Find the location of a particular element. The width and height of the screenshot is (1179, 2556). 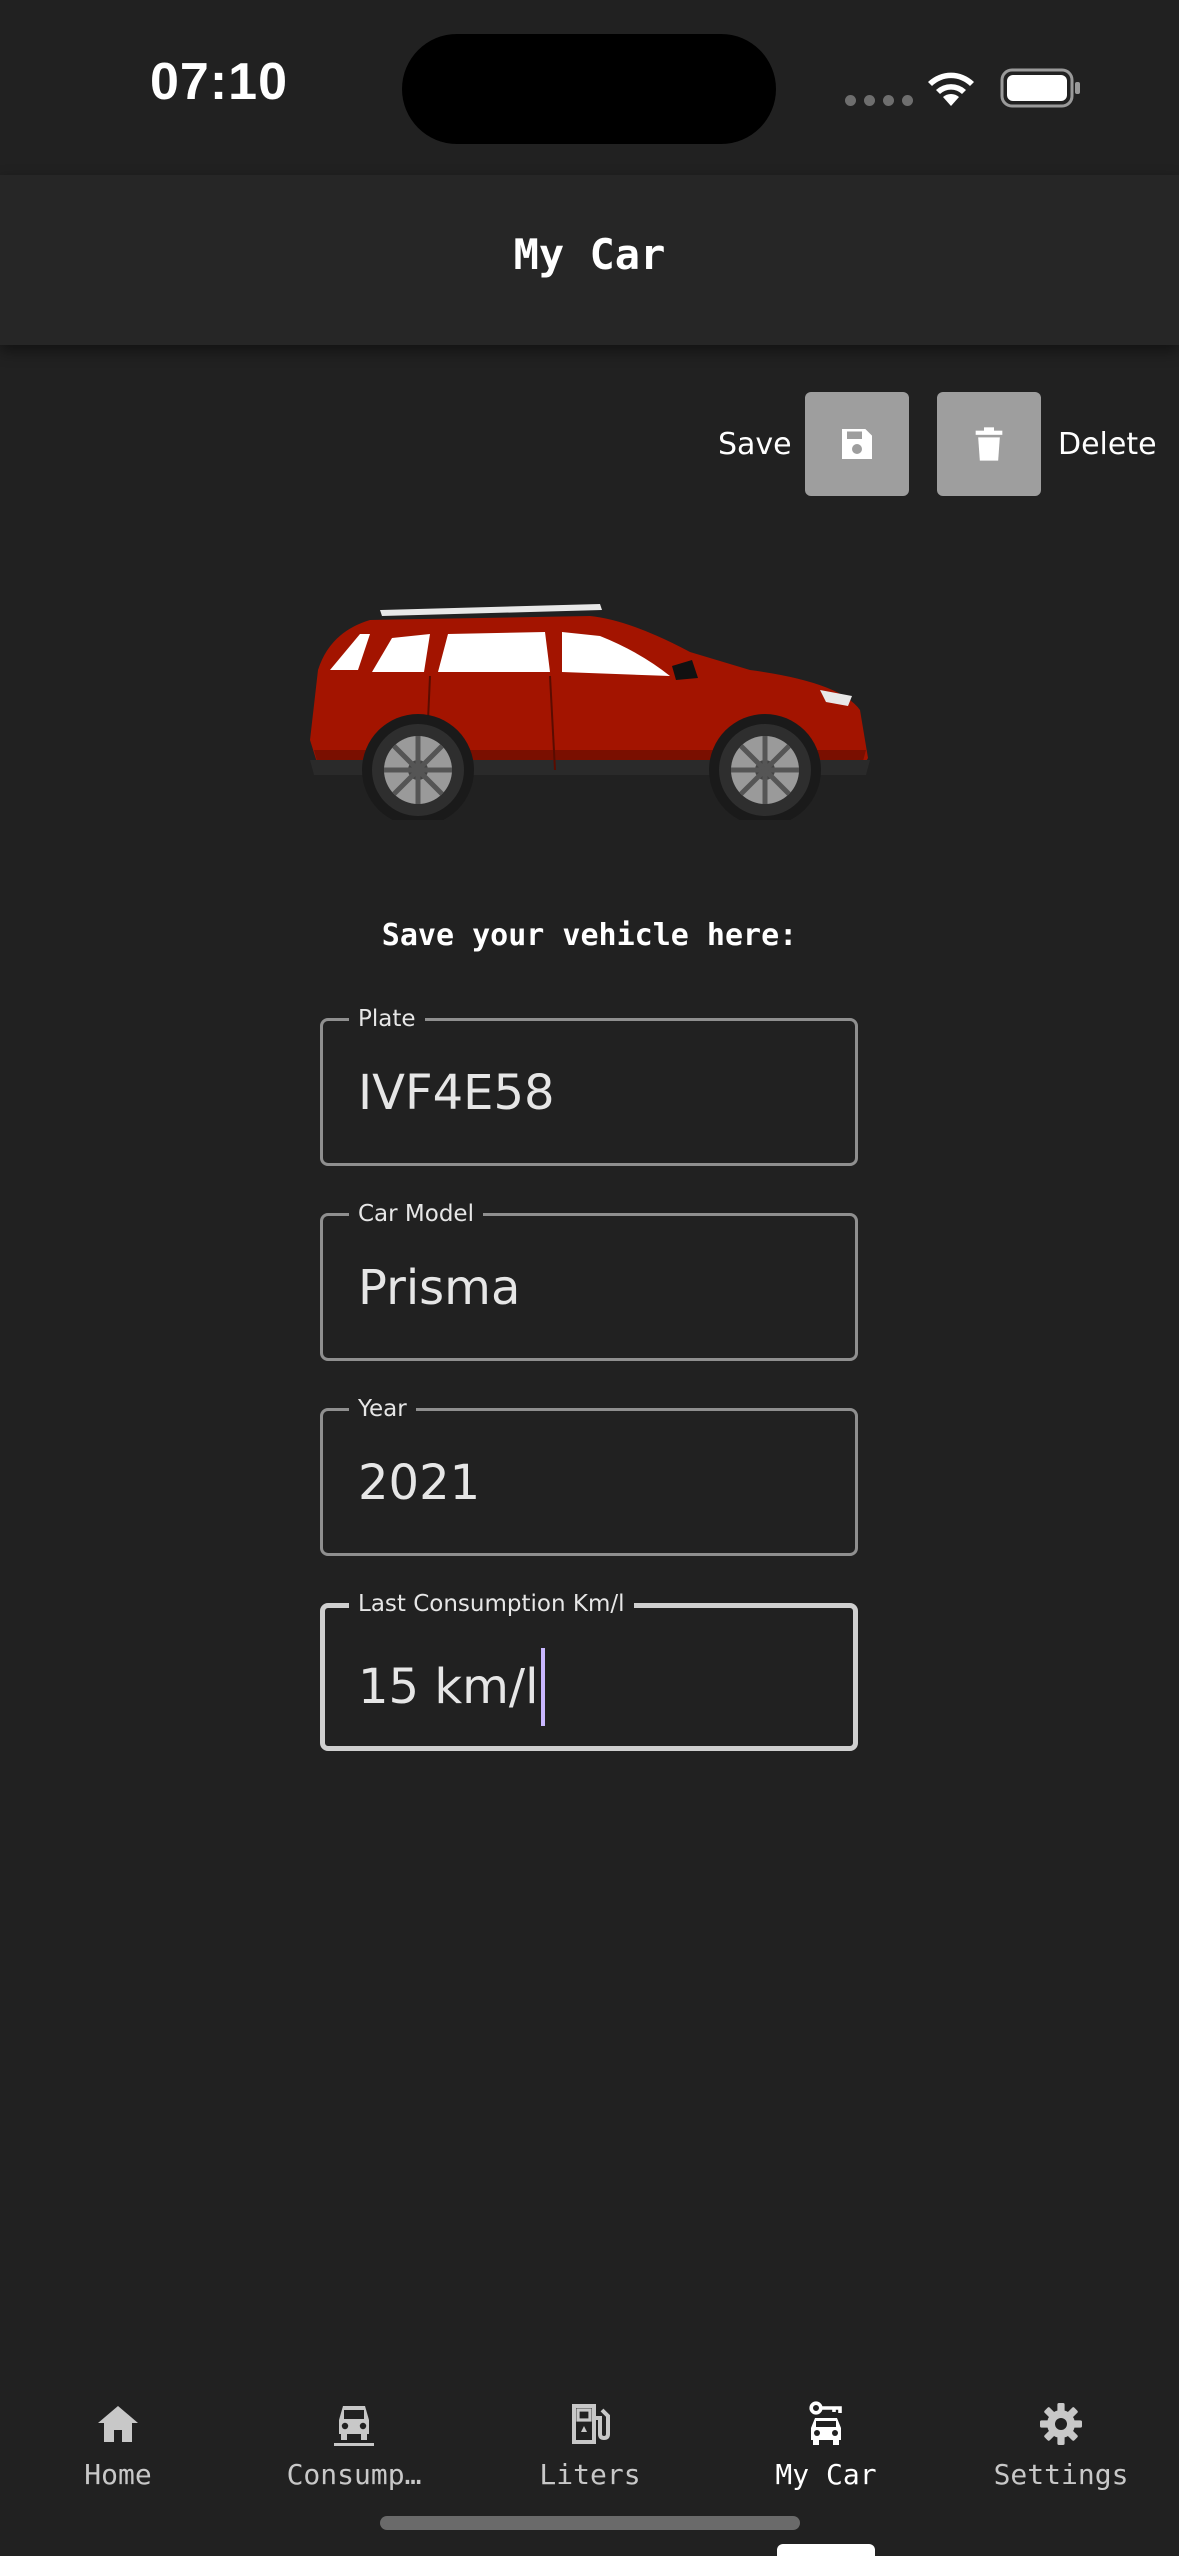

save-label: Save is located at coordinates (755, 444).